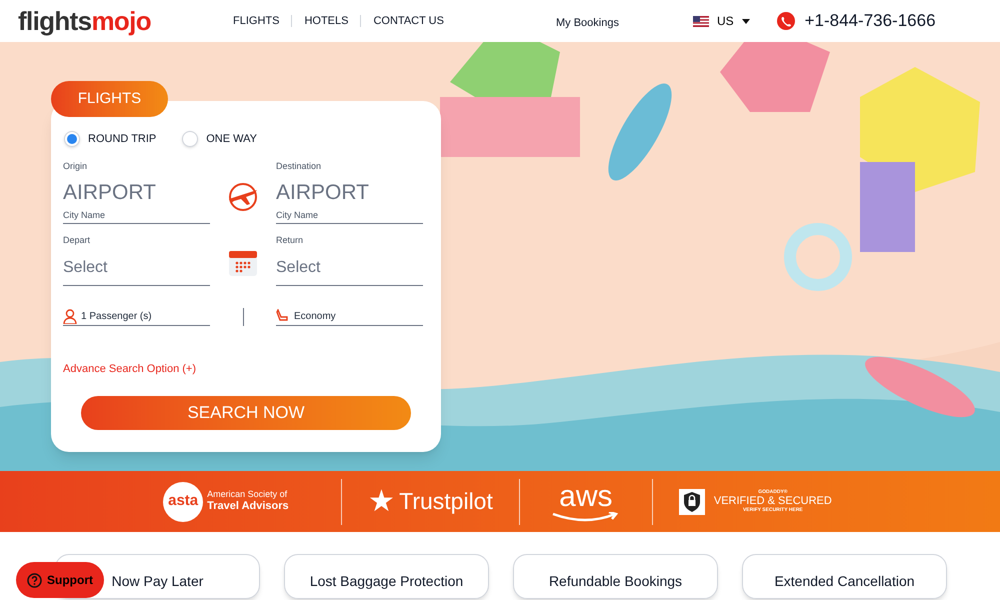 The width and height of the screenshot is (1000, 600). Describe the element at coordinates (183, 502) in the screenshot. I see `asta-logo: asta` at that location.